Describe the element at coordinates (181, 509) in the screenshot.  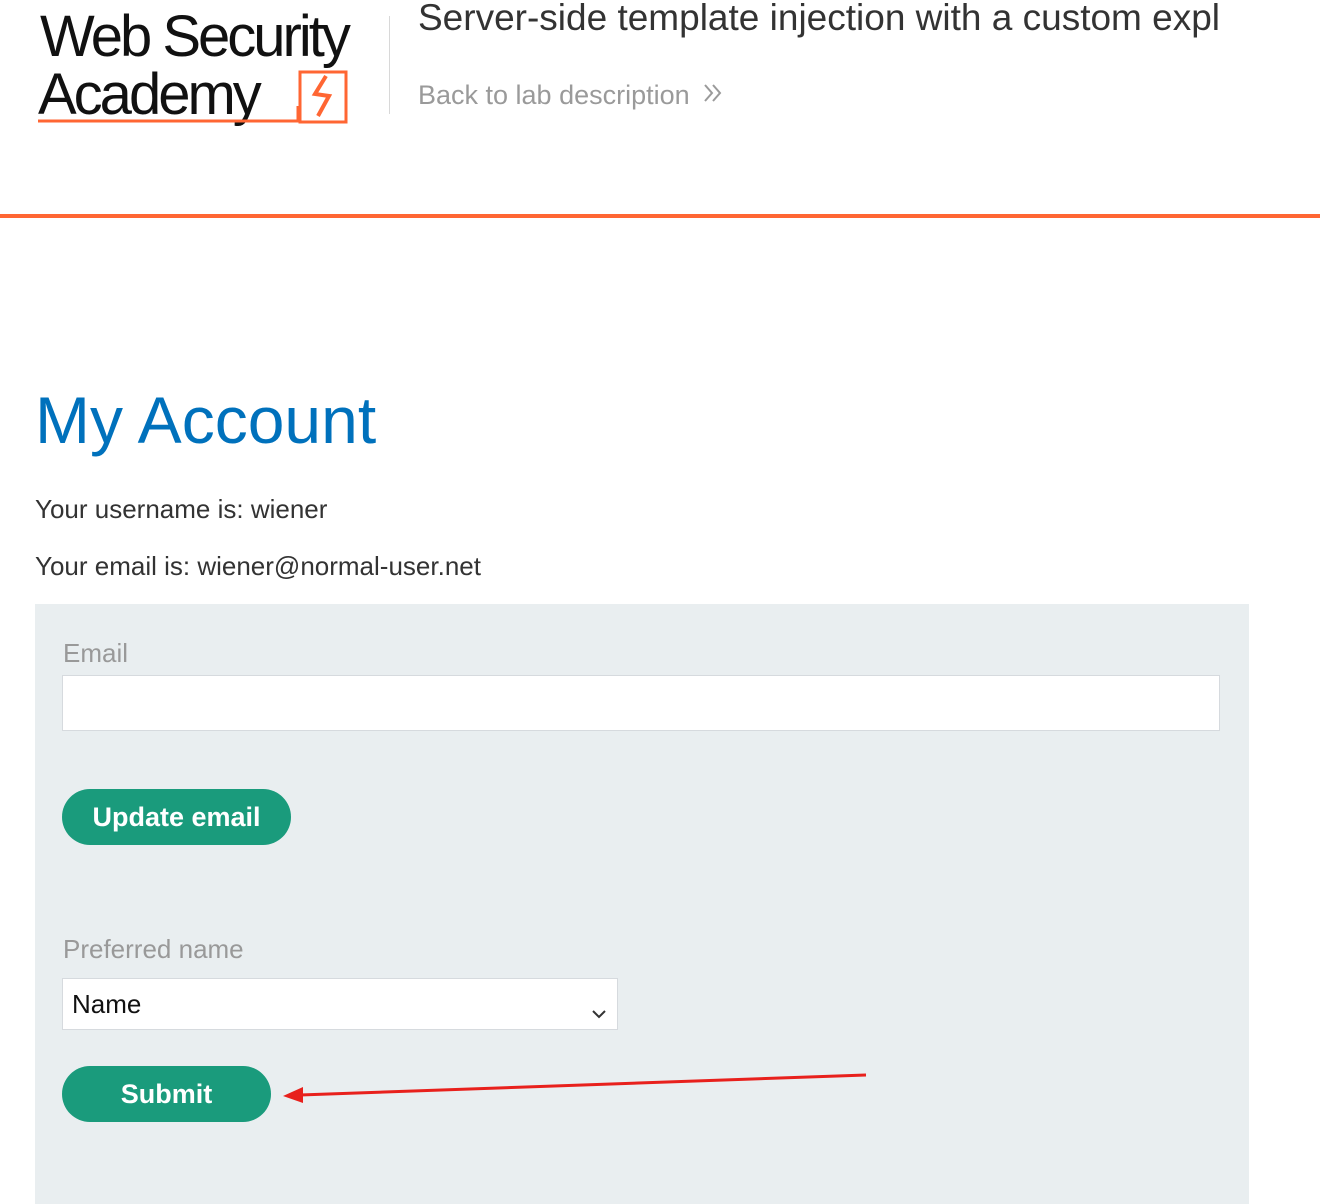
I see `username-info: Your username is: wiener` at that location.